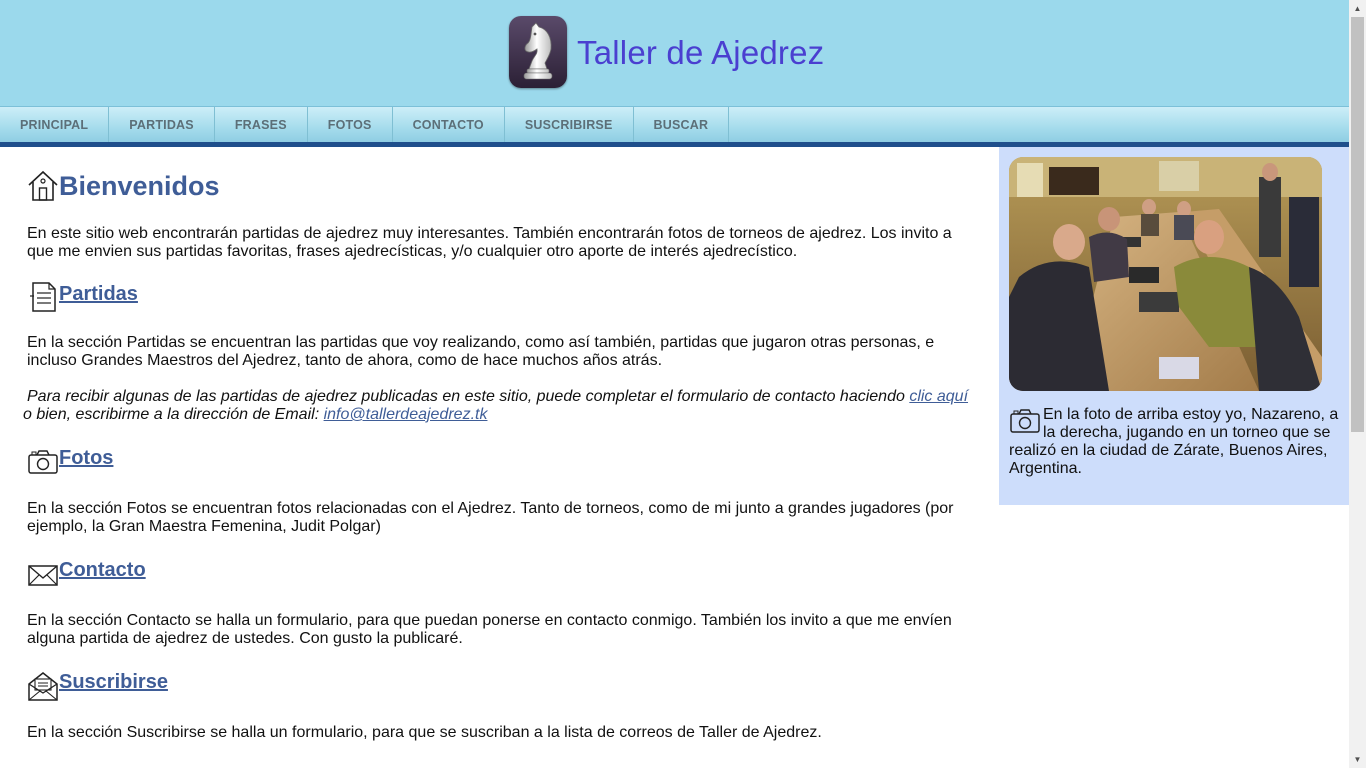  I want to click on scroll-up-arrow-icon: ▲, so click(1357, 8).